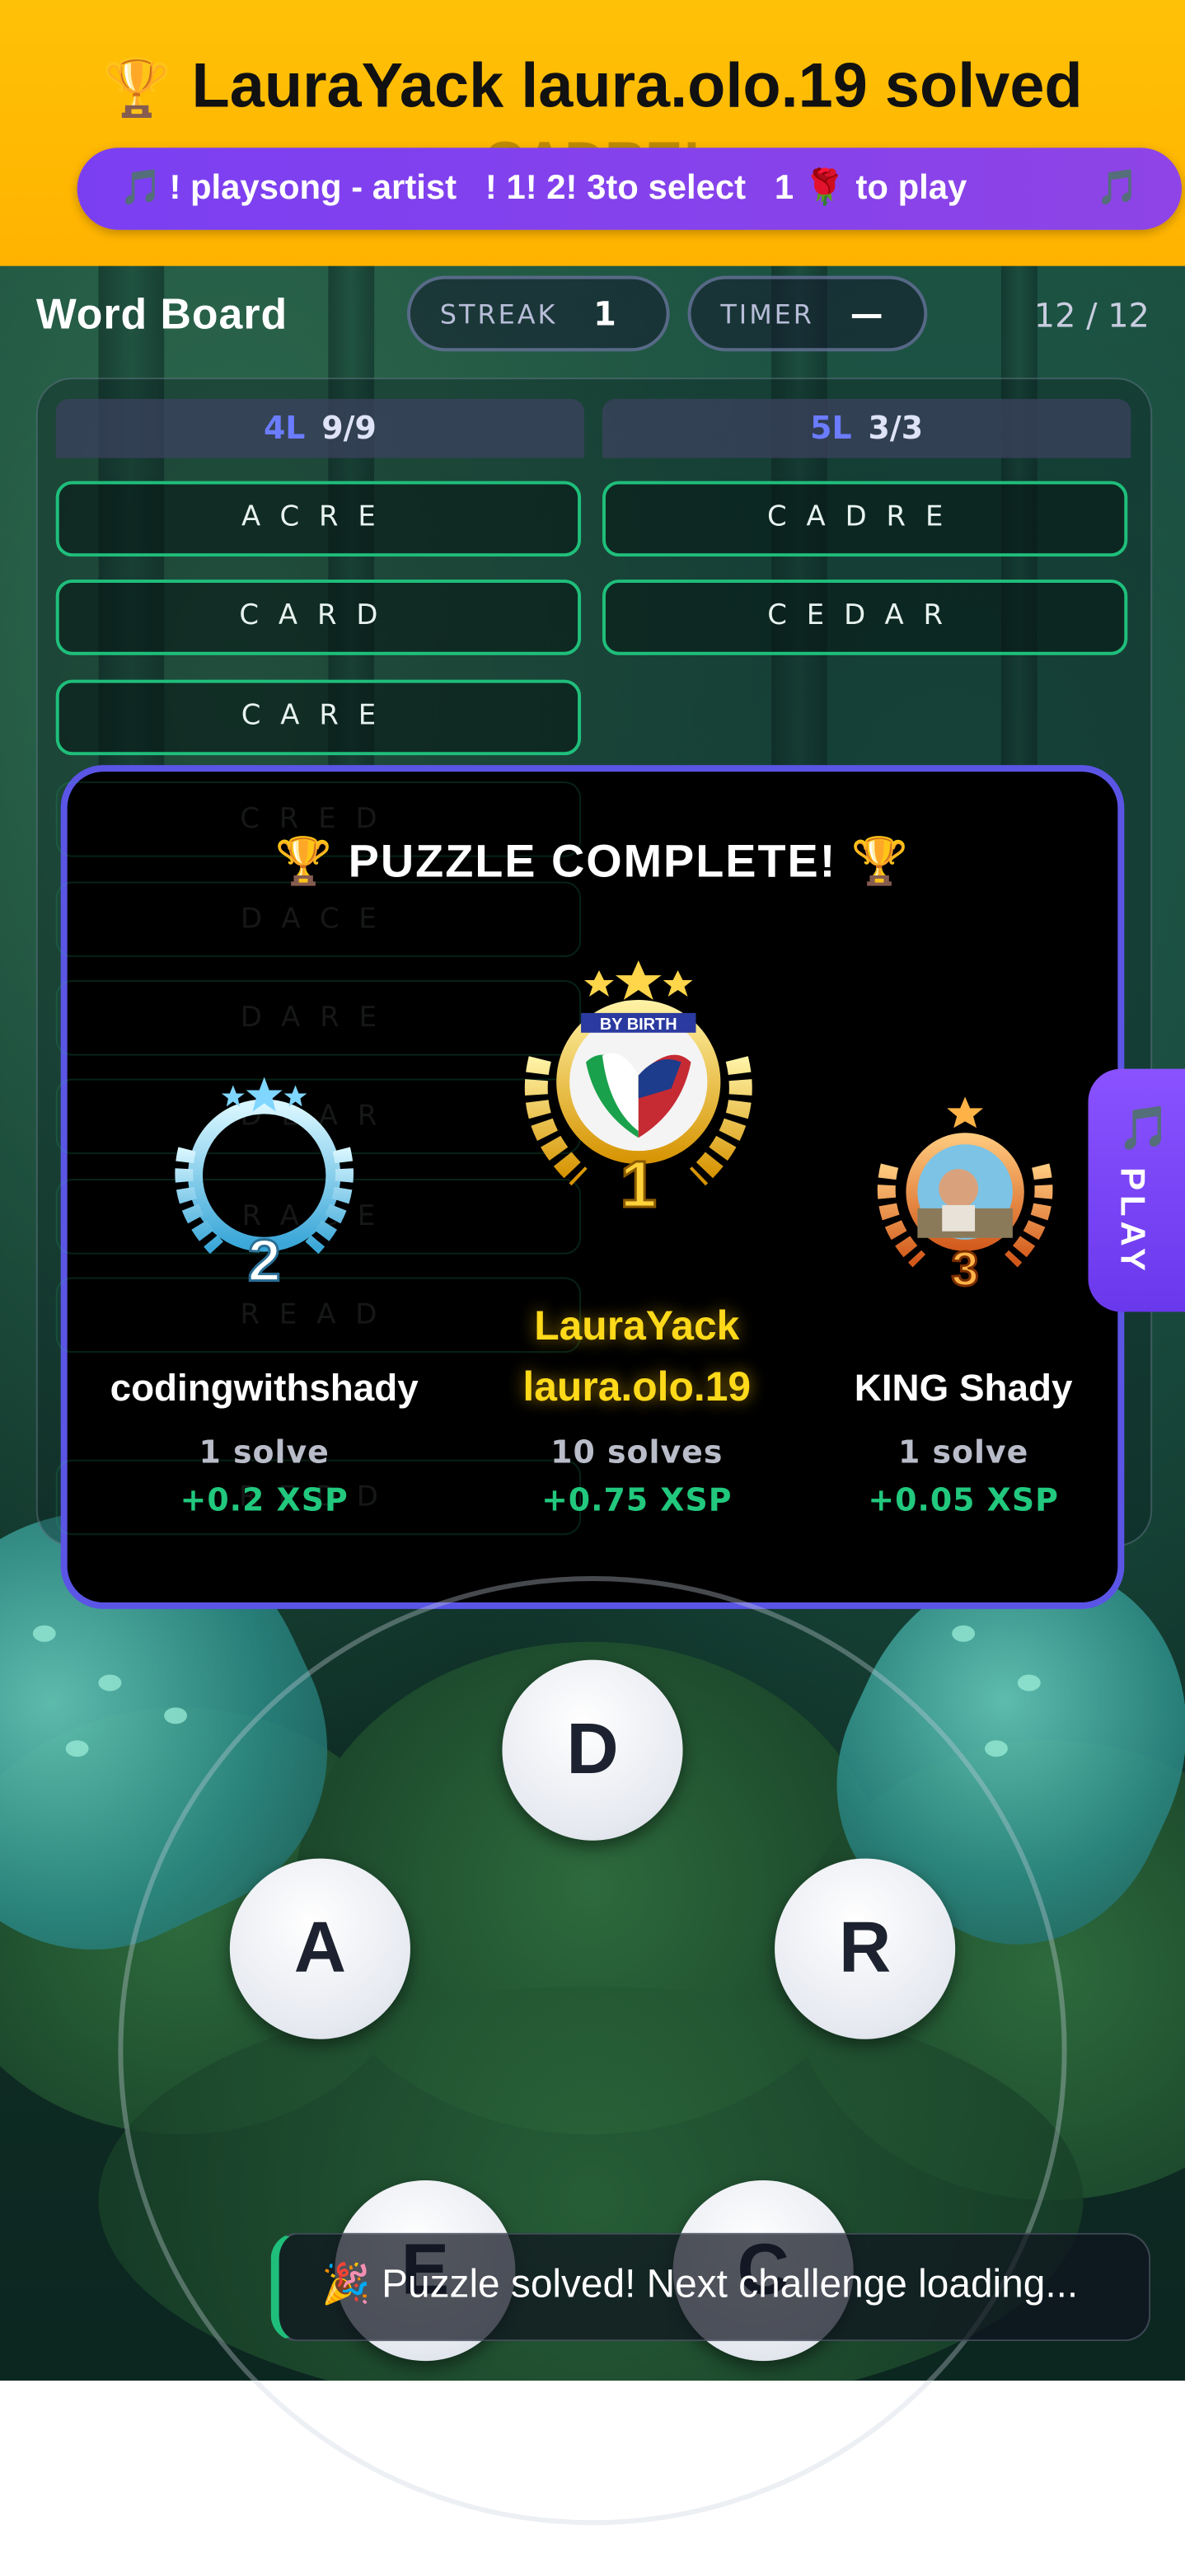 This screenshot has height=2576, width=1185. Describe the element at coordinates (499, 314) in the screenshot. I see `streak-label: STREAK` at that location.